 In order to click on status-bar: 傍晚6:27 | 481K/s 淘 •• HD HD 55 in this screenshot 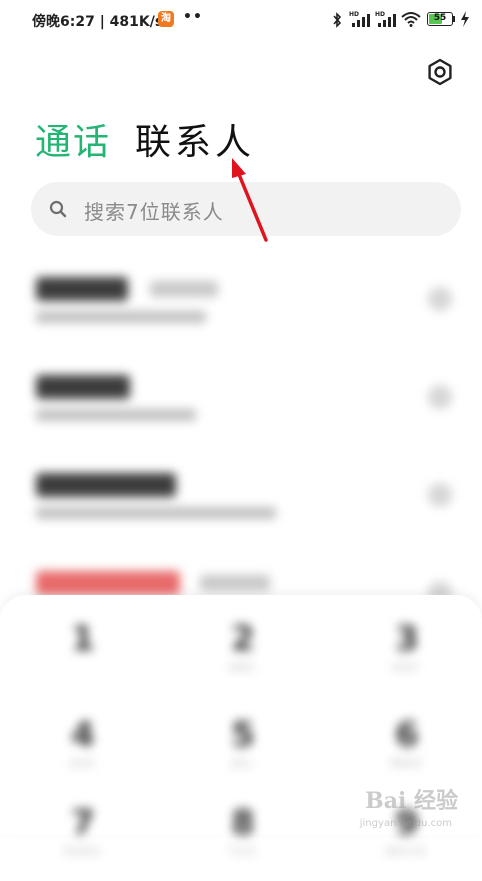, I will do `click(241, 21)`.